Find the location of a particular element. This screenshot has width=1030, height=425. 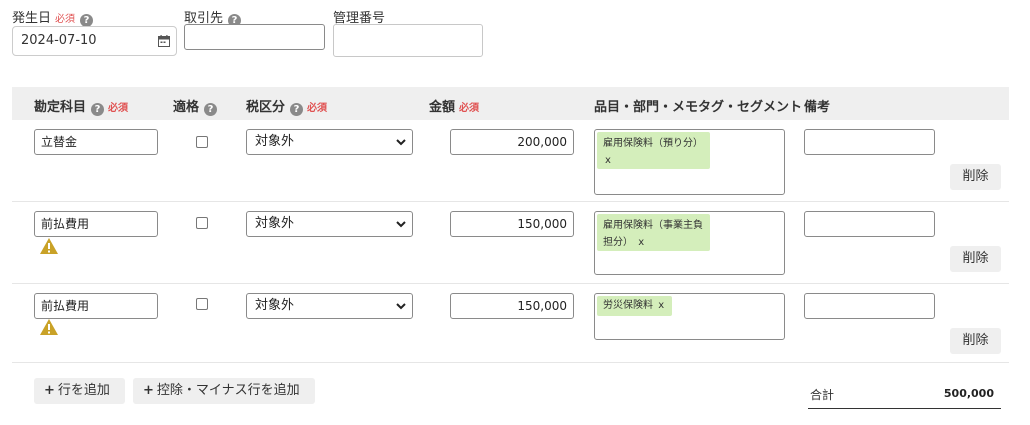

tag-input: 労災保険料 x is located at coordinates (689, 316).